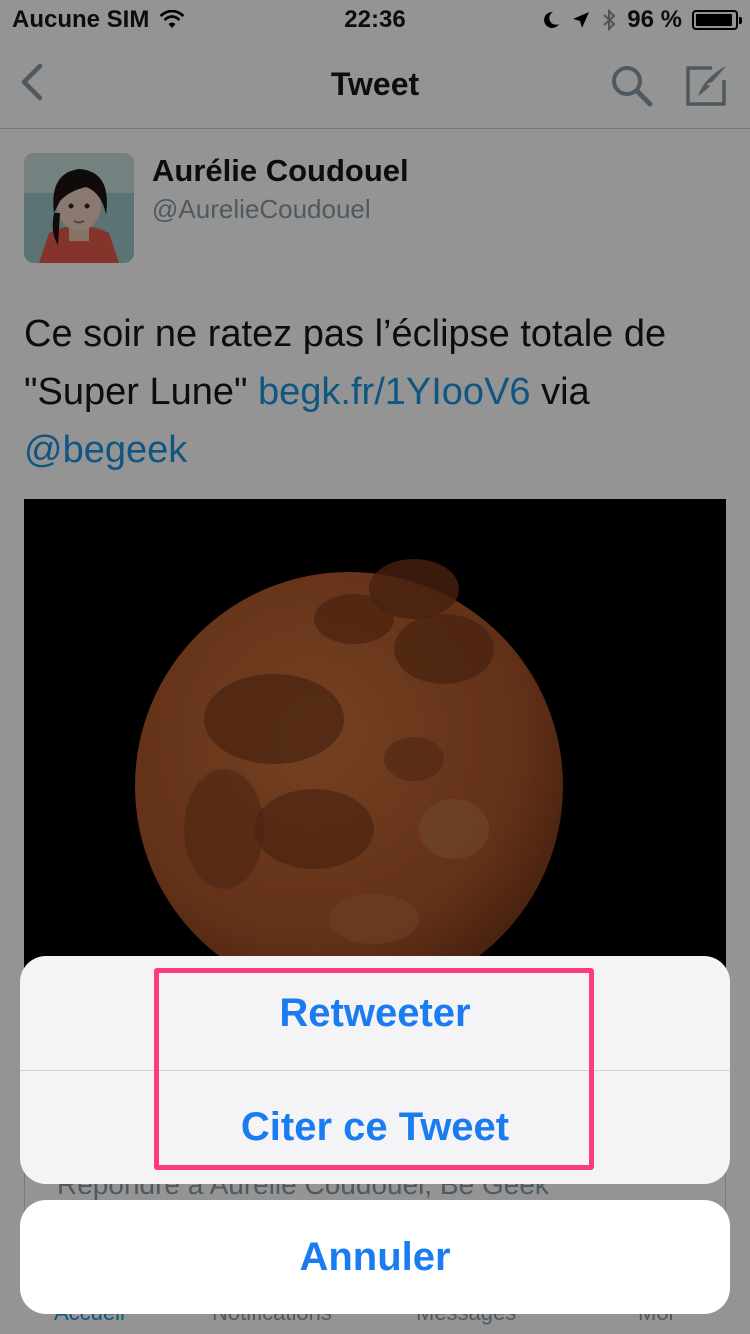 Image resolution: width=750 pixels, height=1334 pixels. What do you see at coordinates (375, 1257) in the screenshot?
I see `cancel-button: Annuler` at bounding box center [375, 1257].